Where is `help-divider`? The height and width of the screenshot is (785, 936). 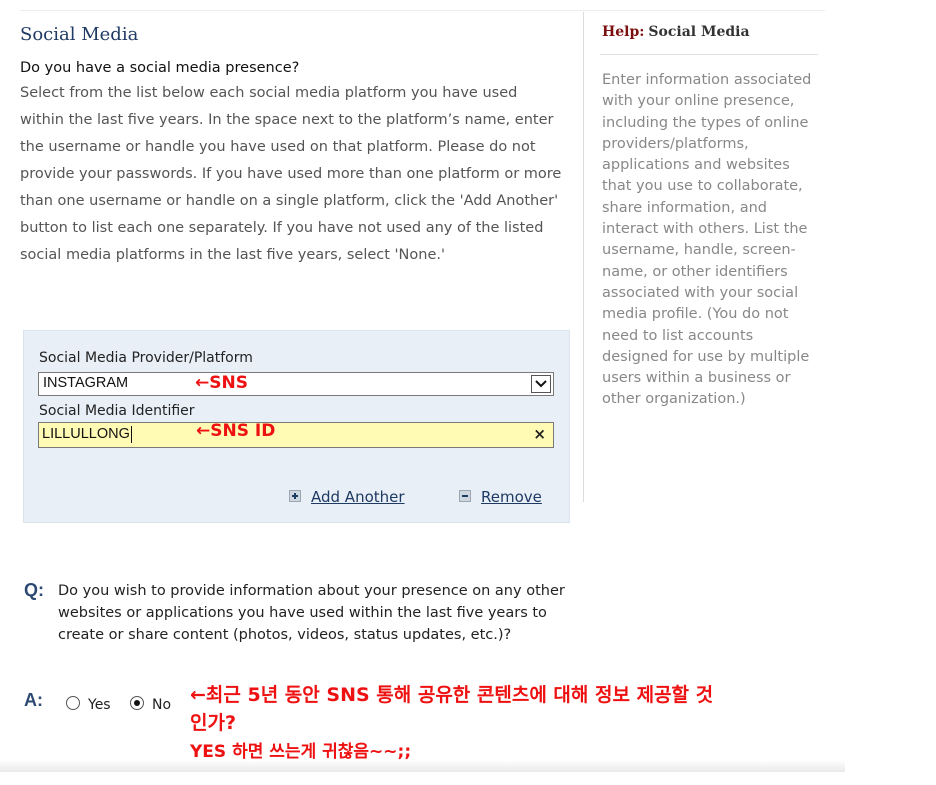 help-divider is located at coordinates (583, 257).